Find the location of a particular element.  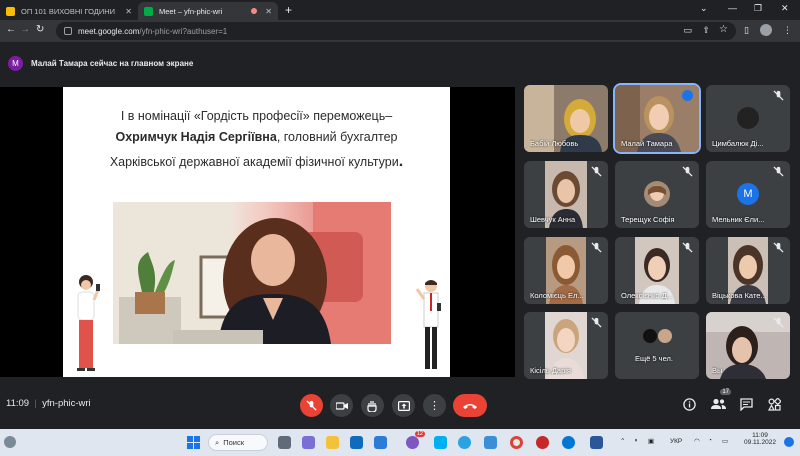

participant-name: Бабій Любовь is located at coordinates (554, 143).